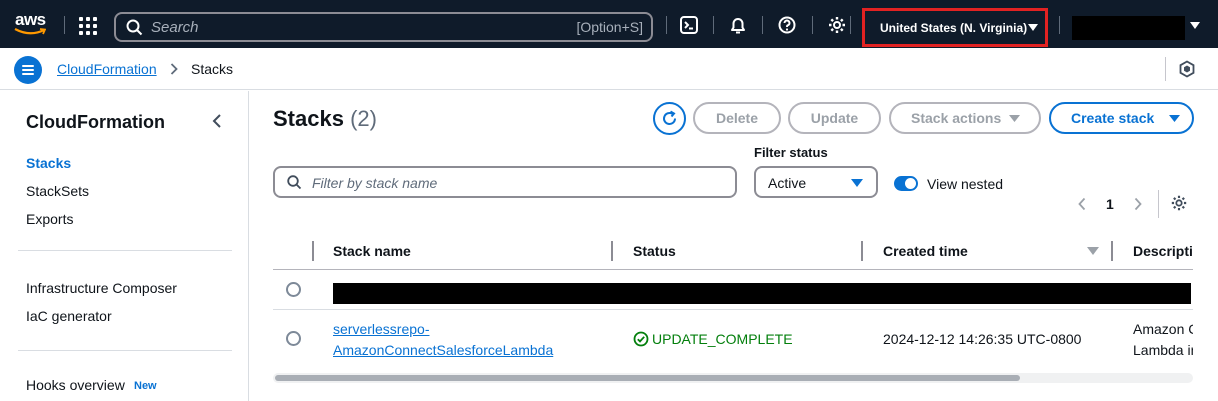 Image resolution: width=1218 pixels, height=401 pixels. What do you see at coordinates (1163, 350) in the screenshot?
I see `description-cell: Lambda in` at bounding box center [1163, 350].